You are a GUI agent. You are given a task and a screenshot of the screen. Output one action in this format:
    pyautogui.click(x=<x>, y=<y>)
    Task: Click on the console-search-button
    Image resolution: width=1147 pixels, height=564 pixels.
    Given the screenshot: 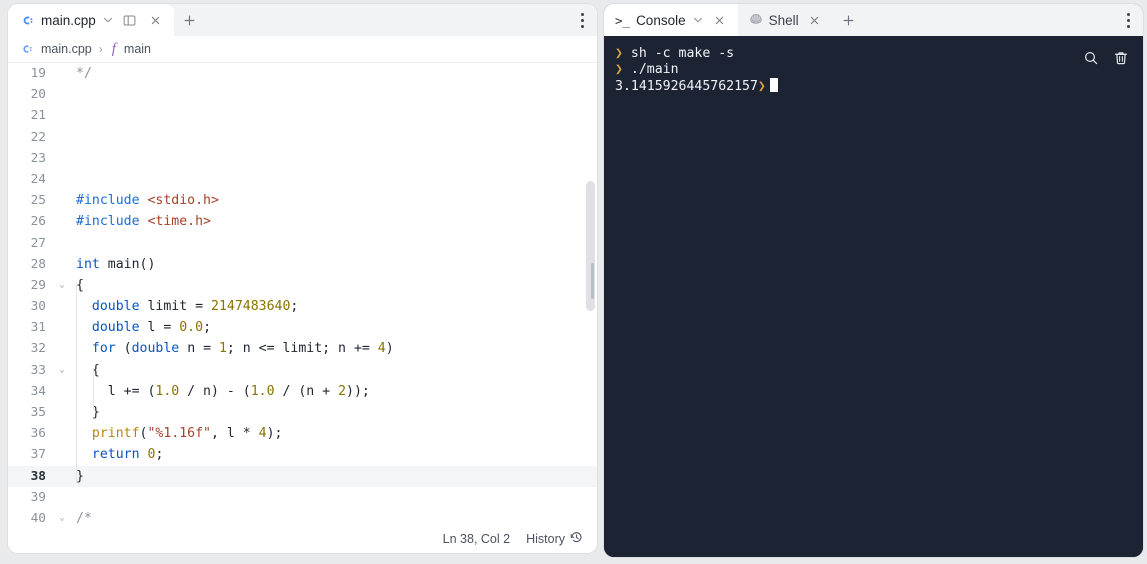 What is the action you would take?
    pyautogui.click(x=1091, y=58)
    